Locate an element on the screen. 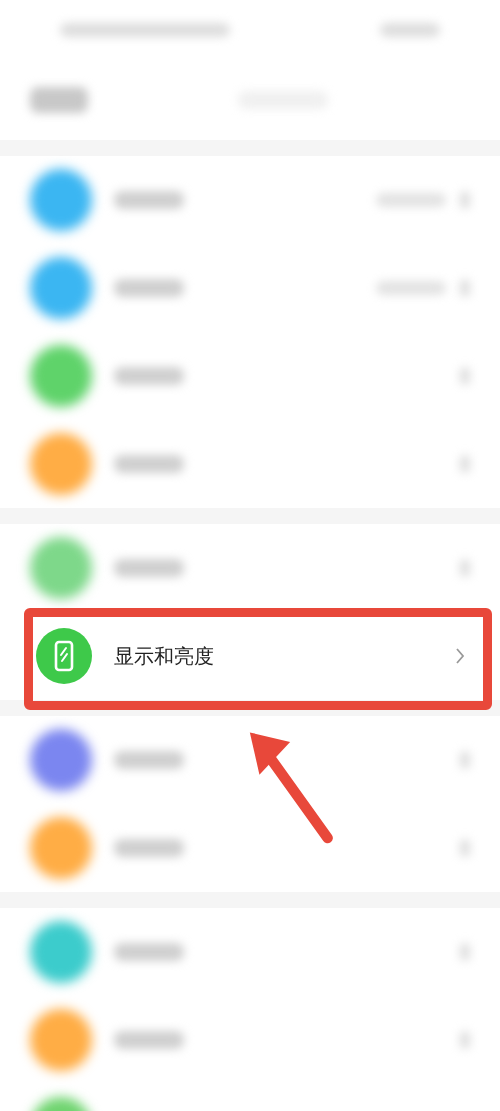 This screenshot has height=1111, width=500. blurred-title is located at coordinates (59, 100).